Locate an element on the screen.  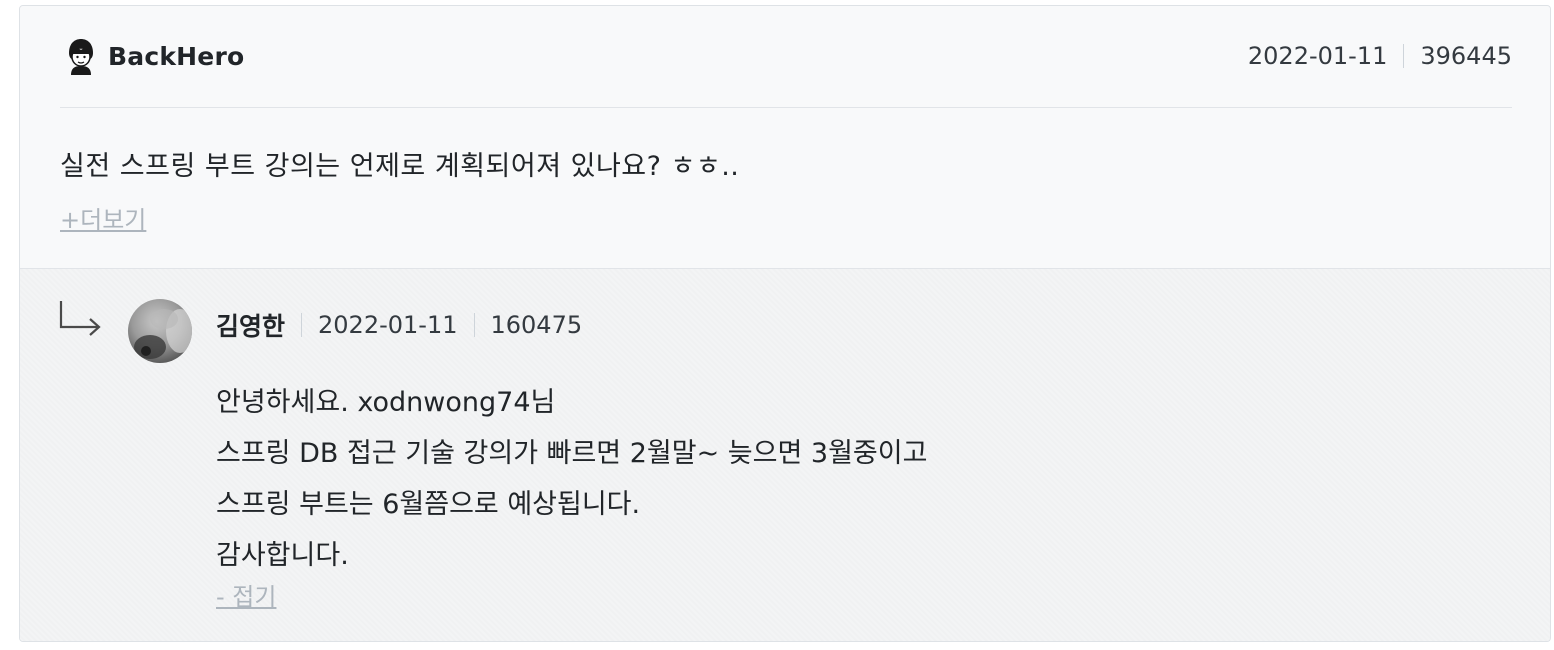
user-avatar-icon is located at coordinates (81, 57).